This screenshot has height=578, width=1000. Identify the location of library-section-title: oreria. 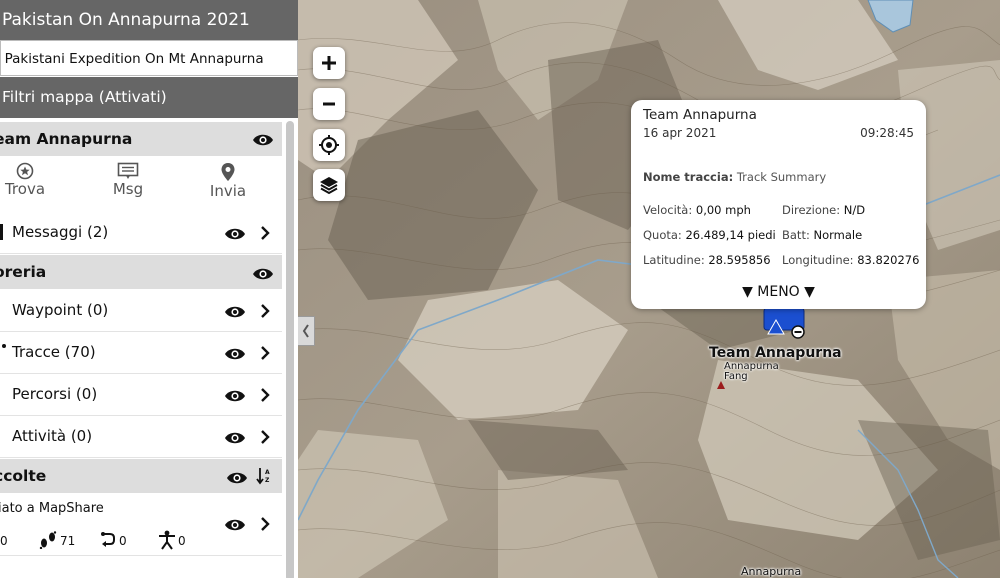
(23, 272).